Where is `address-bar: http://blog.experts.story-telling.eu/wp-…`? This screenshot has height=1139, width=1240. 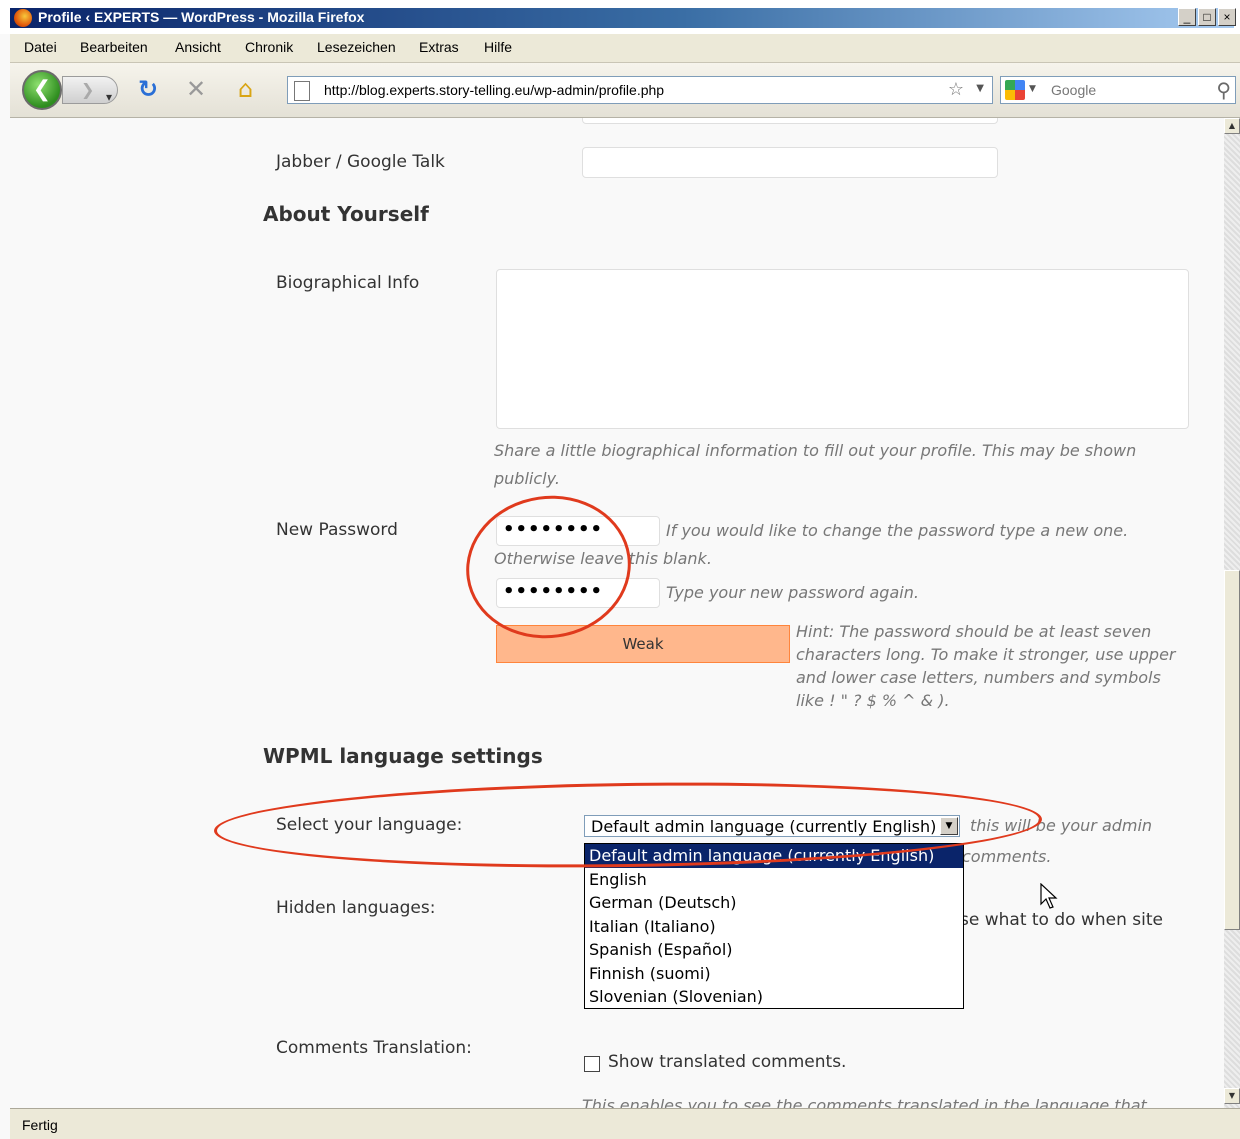 address-bar: http://blog.experts.story-telling.eu/wp-… is located at coordinates (640, 90).